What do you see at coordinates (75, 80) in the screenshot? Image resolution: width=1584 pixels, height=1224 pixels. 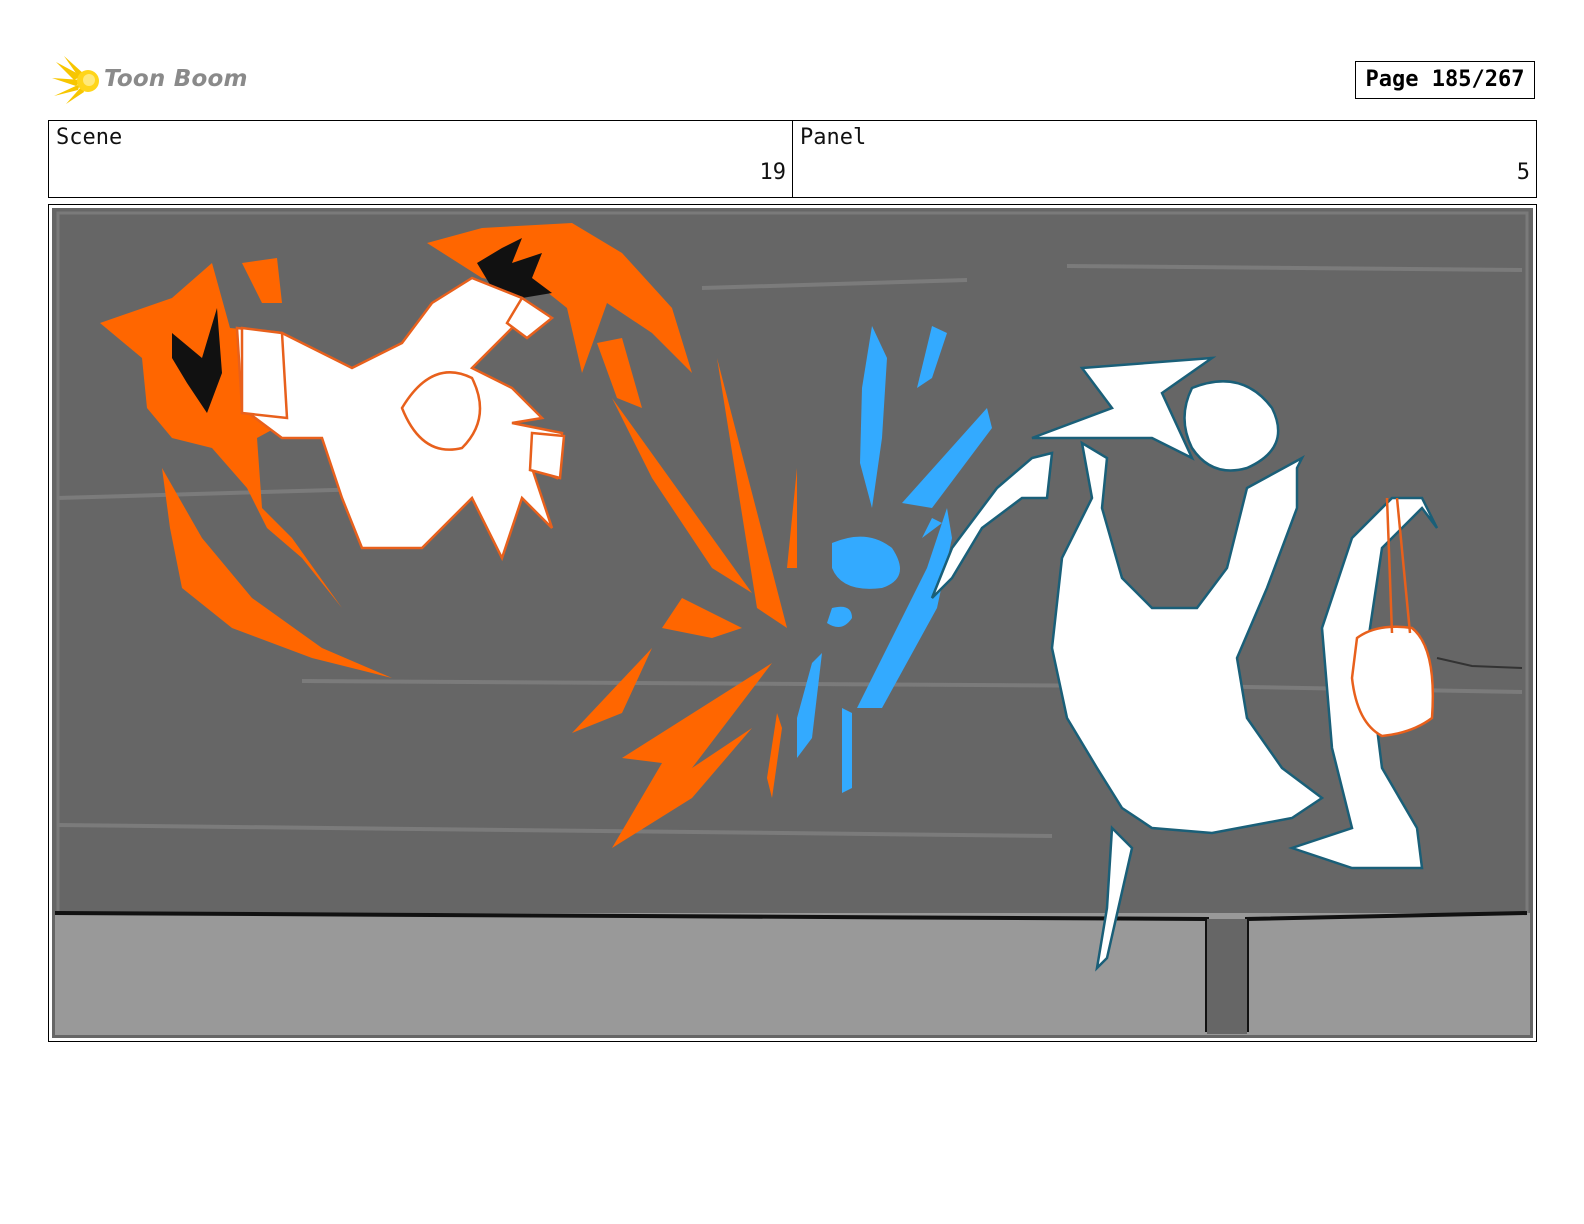 I see `starburst-icon` at bounding box center [75, 80].